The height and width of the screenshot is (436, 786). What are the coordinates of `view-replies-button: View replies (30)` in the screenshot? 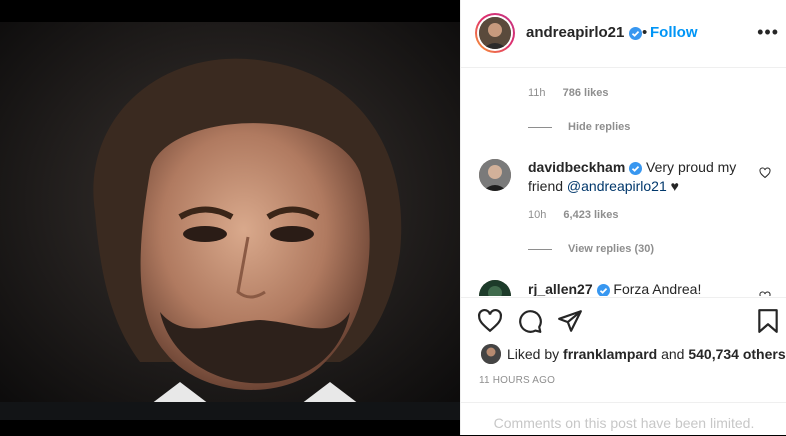 It's located at (591, 249).